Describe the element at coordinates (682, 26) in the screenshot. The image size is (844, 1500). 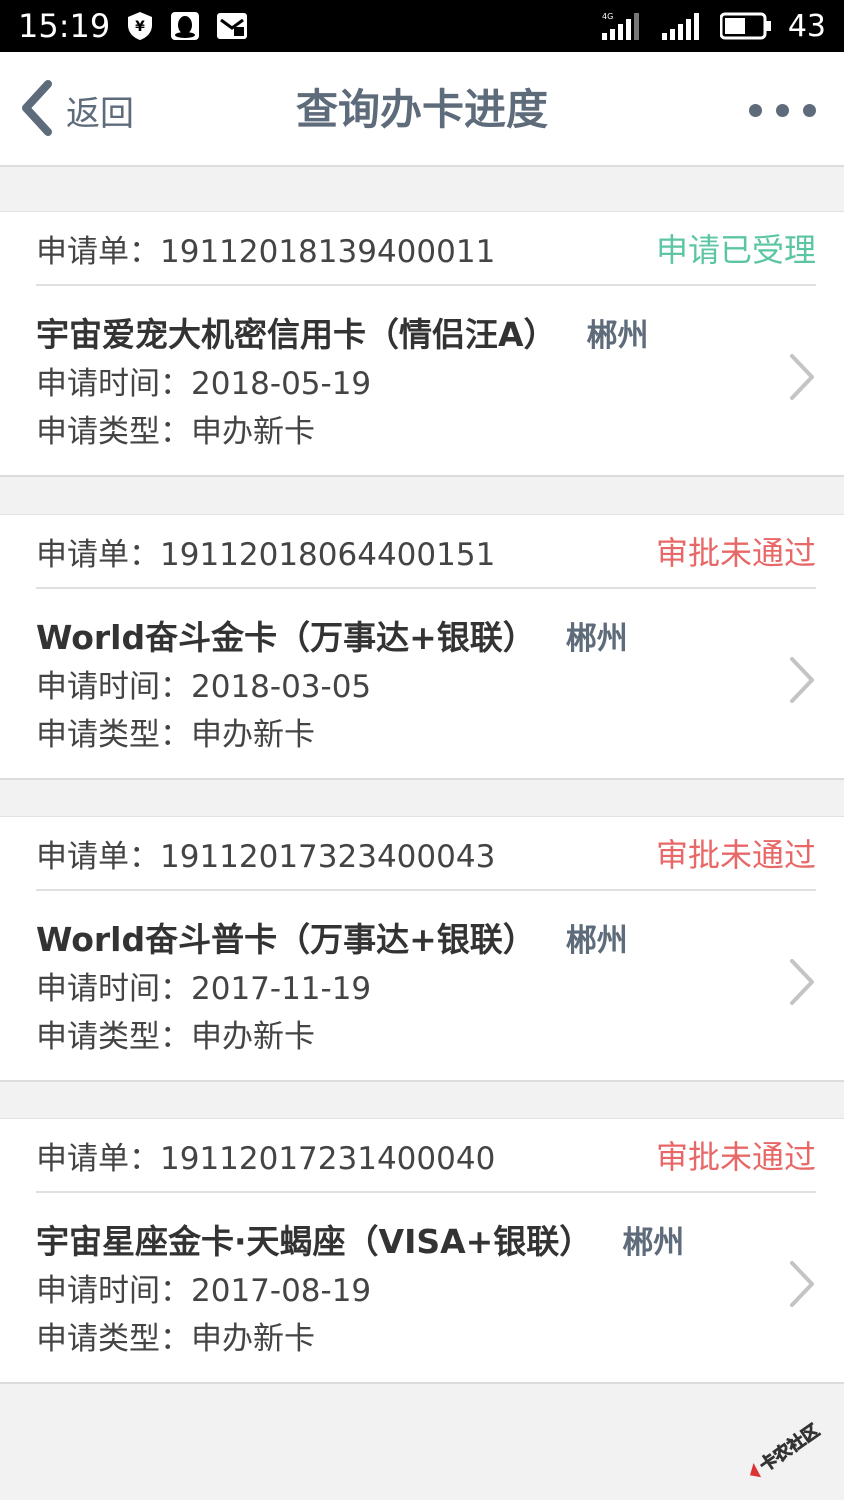
I see `signal-icon` at that location.